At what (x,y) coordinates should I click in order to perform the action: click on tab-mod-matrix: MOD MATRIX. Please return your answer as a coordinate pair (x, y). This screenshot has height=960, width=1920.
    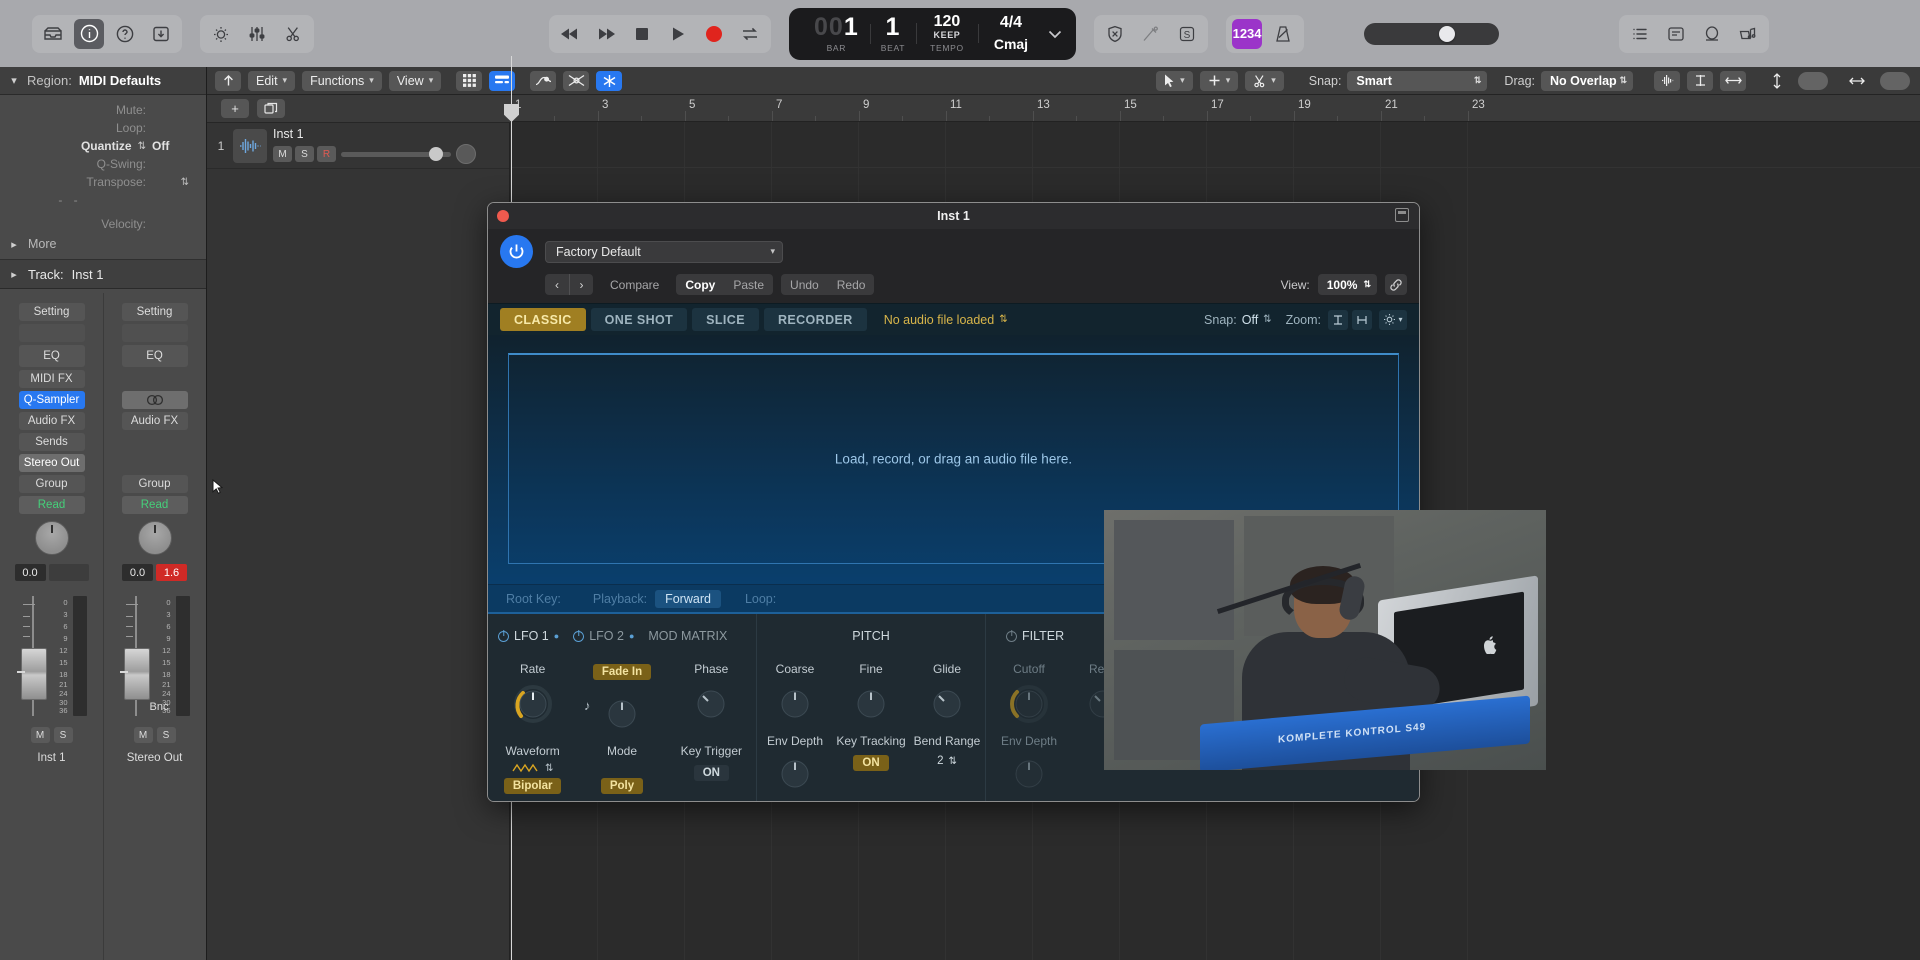
    Looking at the image, I should click on (687, 636).